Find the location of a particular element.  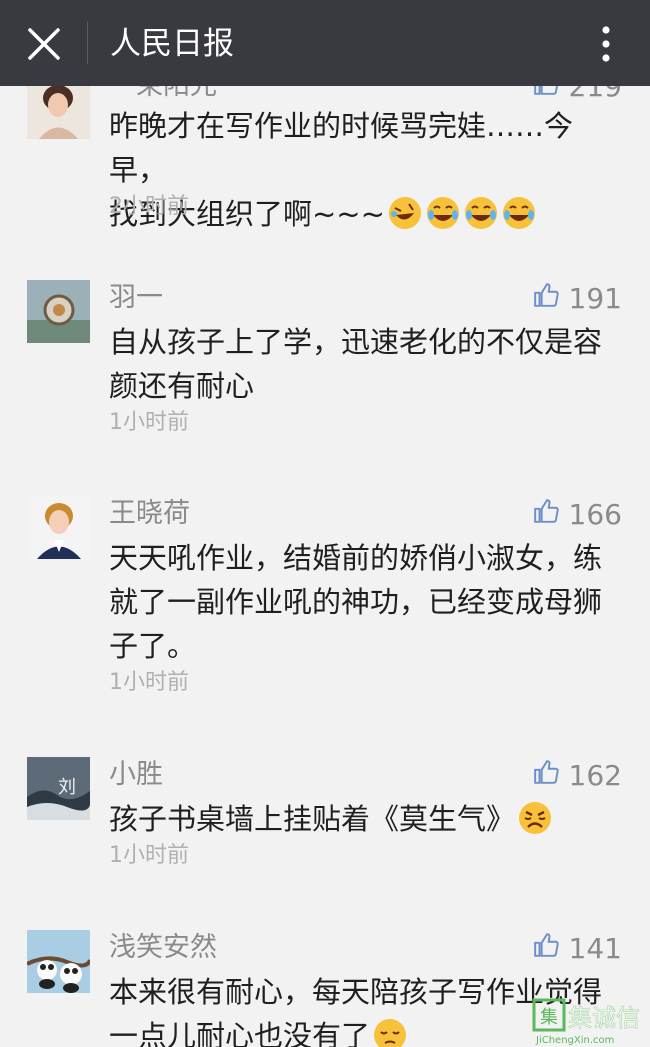

more-options-button is located at coordinates (606, 44).